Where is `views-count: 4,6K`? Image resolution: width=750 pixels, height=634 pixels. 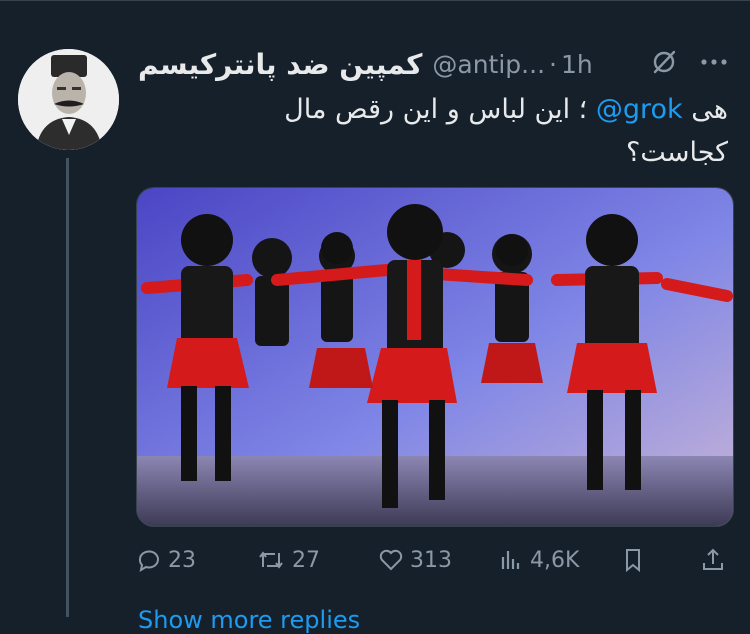 views-count: 4,6K is located at coordinates (555, 560).